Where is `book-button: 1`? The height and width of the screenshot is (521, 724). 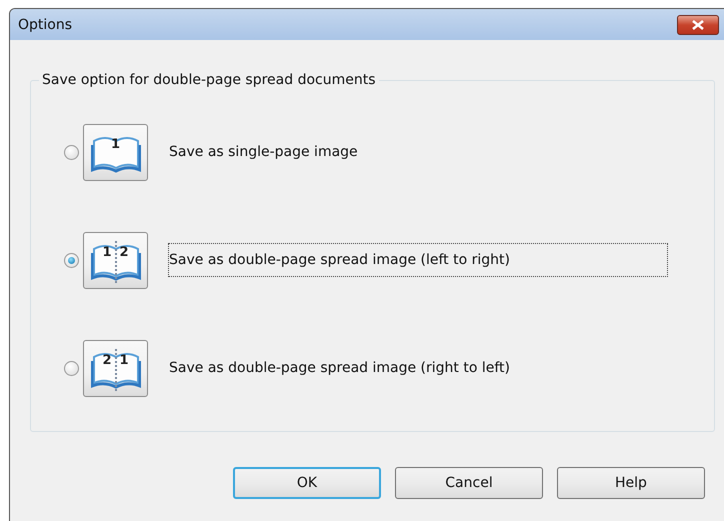
book-button: 1 is located at coordinates (115, 152).